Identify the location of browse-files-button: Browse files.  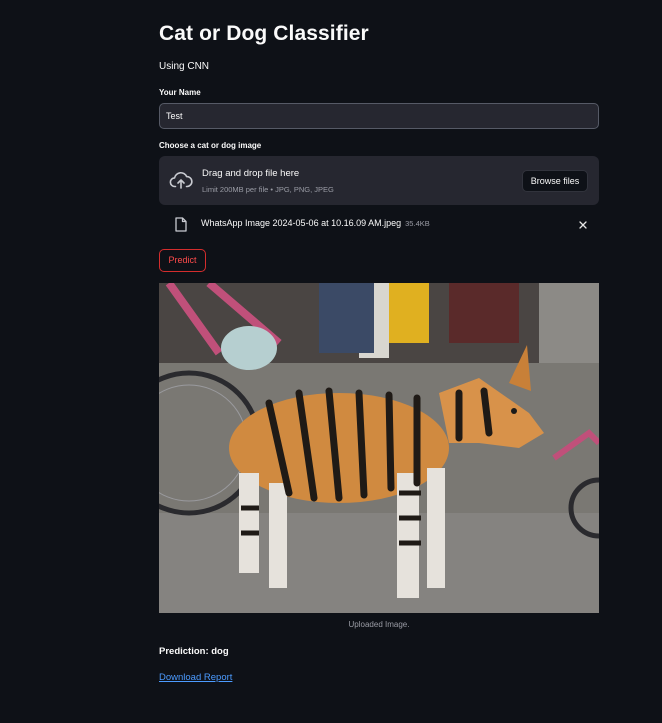
(555, 181).